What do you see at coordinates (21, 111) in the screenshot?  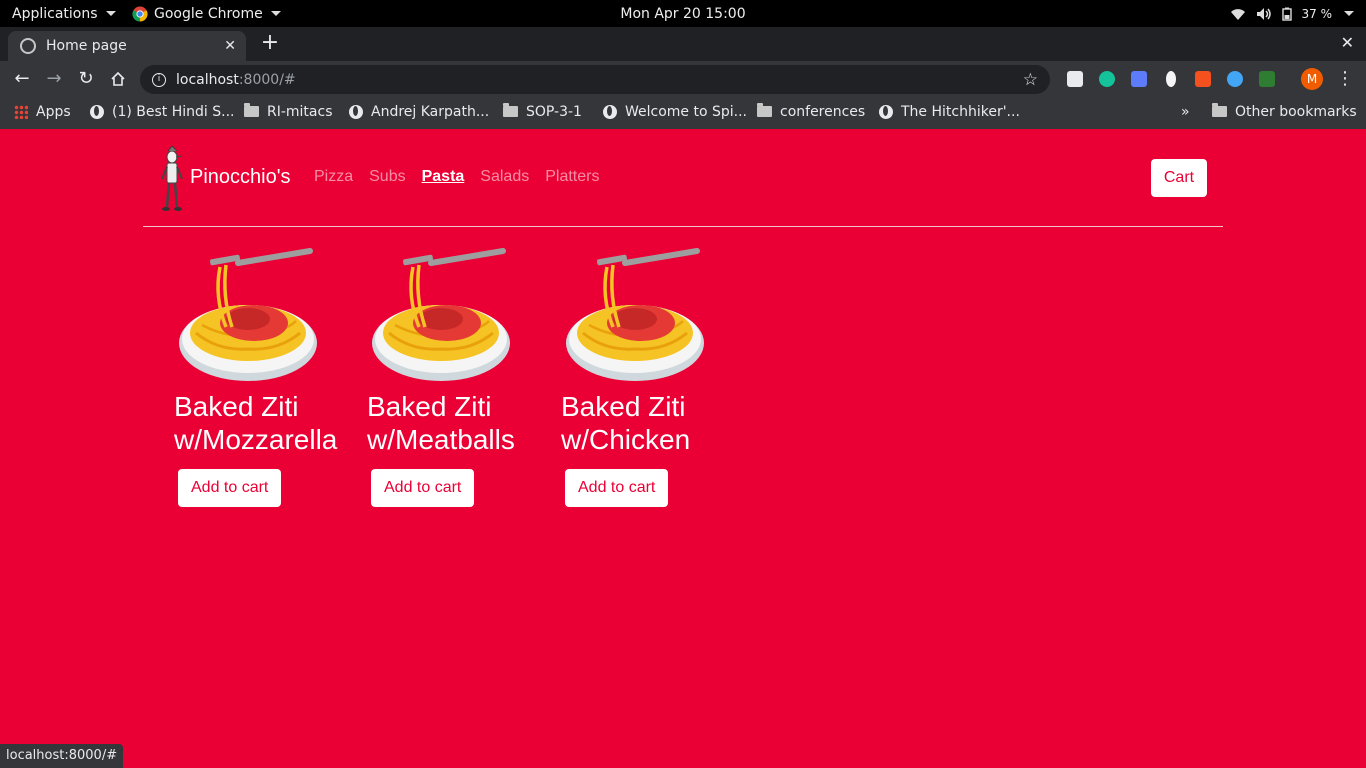 I see `apps-grid-icon` at bounding box center [21, 111].